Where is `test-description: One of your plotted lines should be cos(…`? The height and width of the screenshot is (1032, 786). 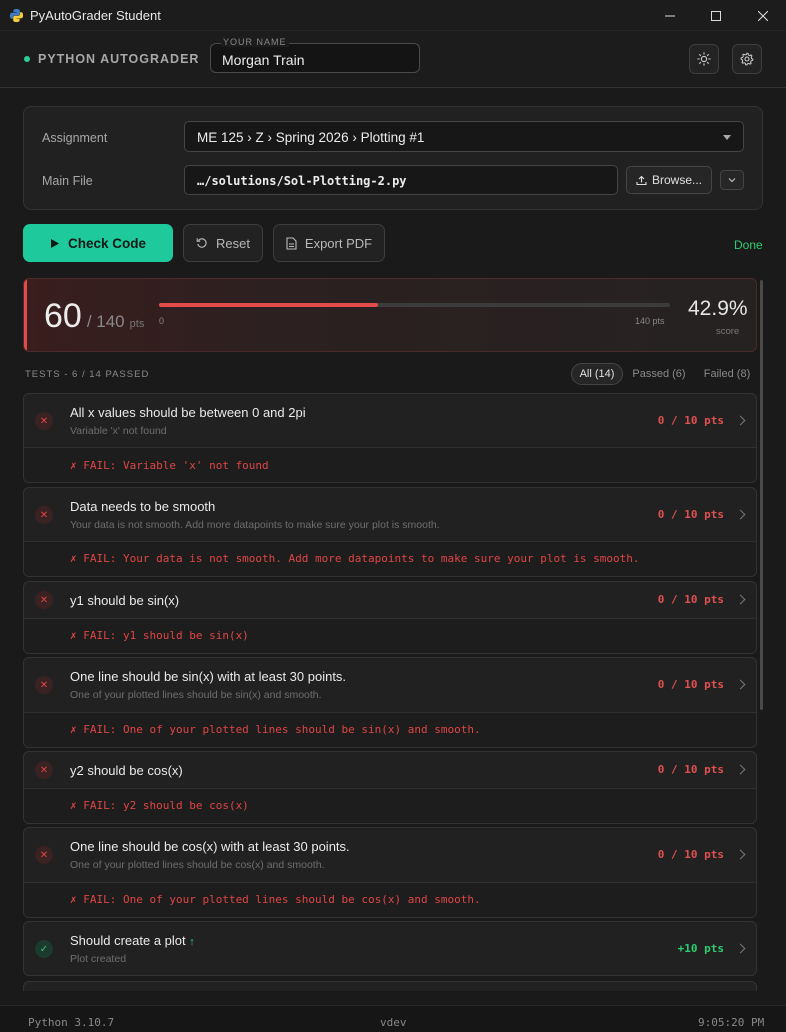 test-description: One of your plotted lines should be cos(… is located at coordinates (197, 865).